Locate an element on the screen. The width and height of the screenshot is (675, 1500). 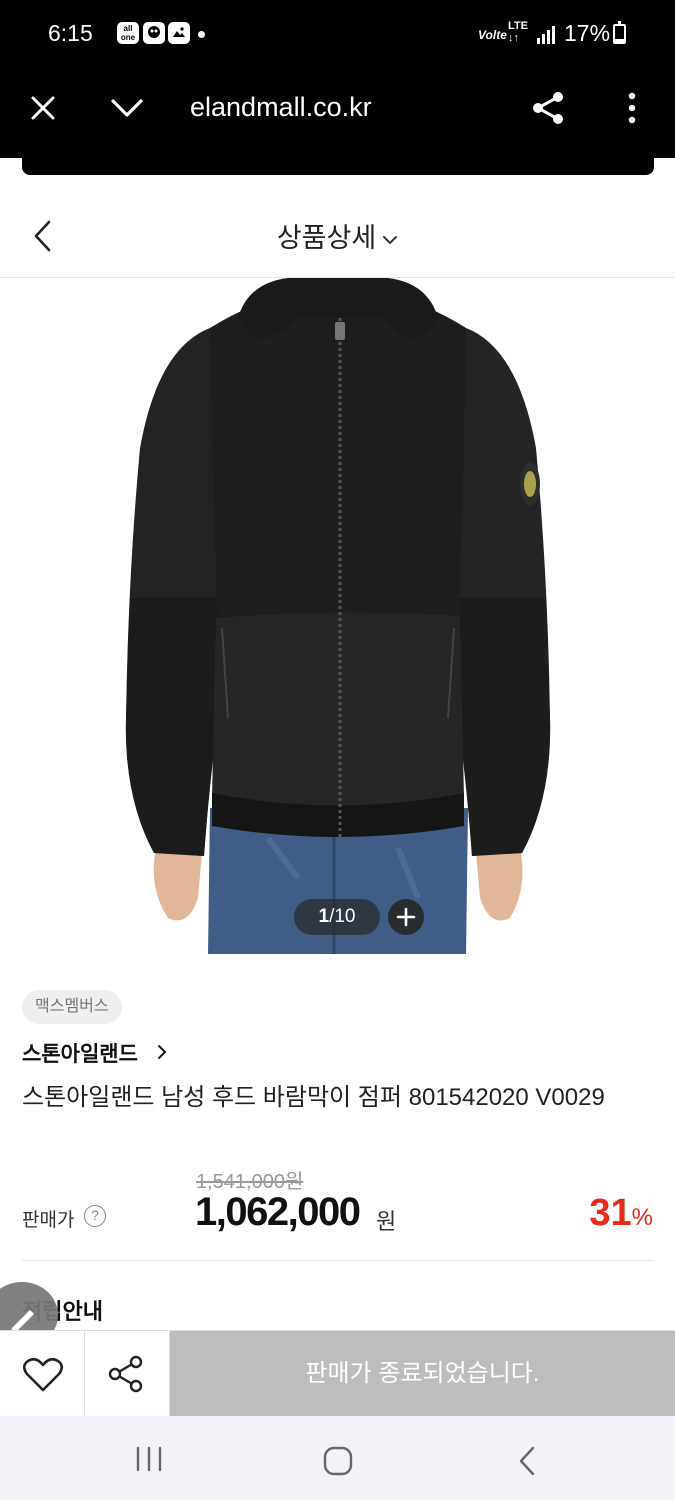
page-title-dropdown: 상품상세 is located at coordinates (337, 235).